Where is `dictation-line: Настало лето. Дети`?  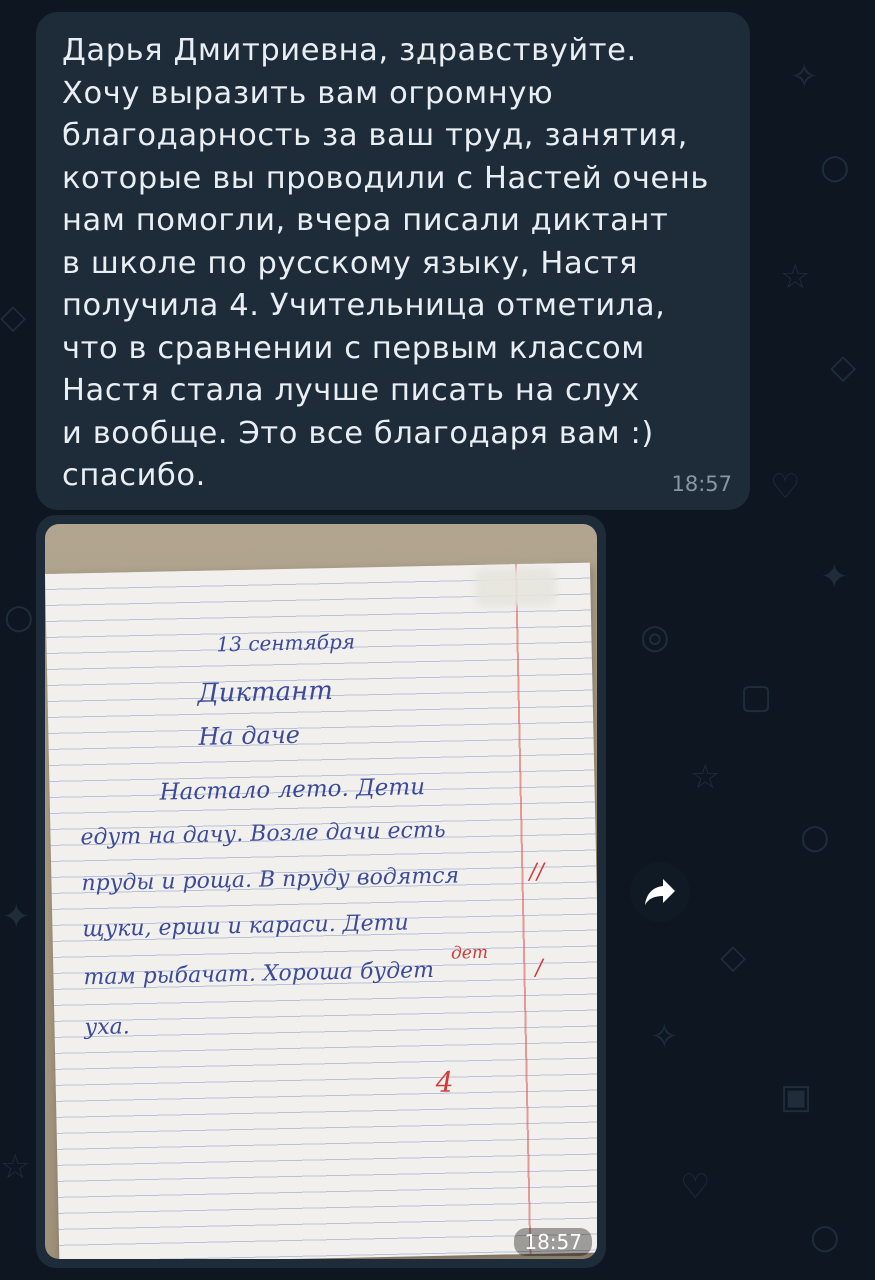
dictation-line: Настало лето. Дети is located at coordinates (292, 790).